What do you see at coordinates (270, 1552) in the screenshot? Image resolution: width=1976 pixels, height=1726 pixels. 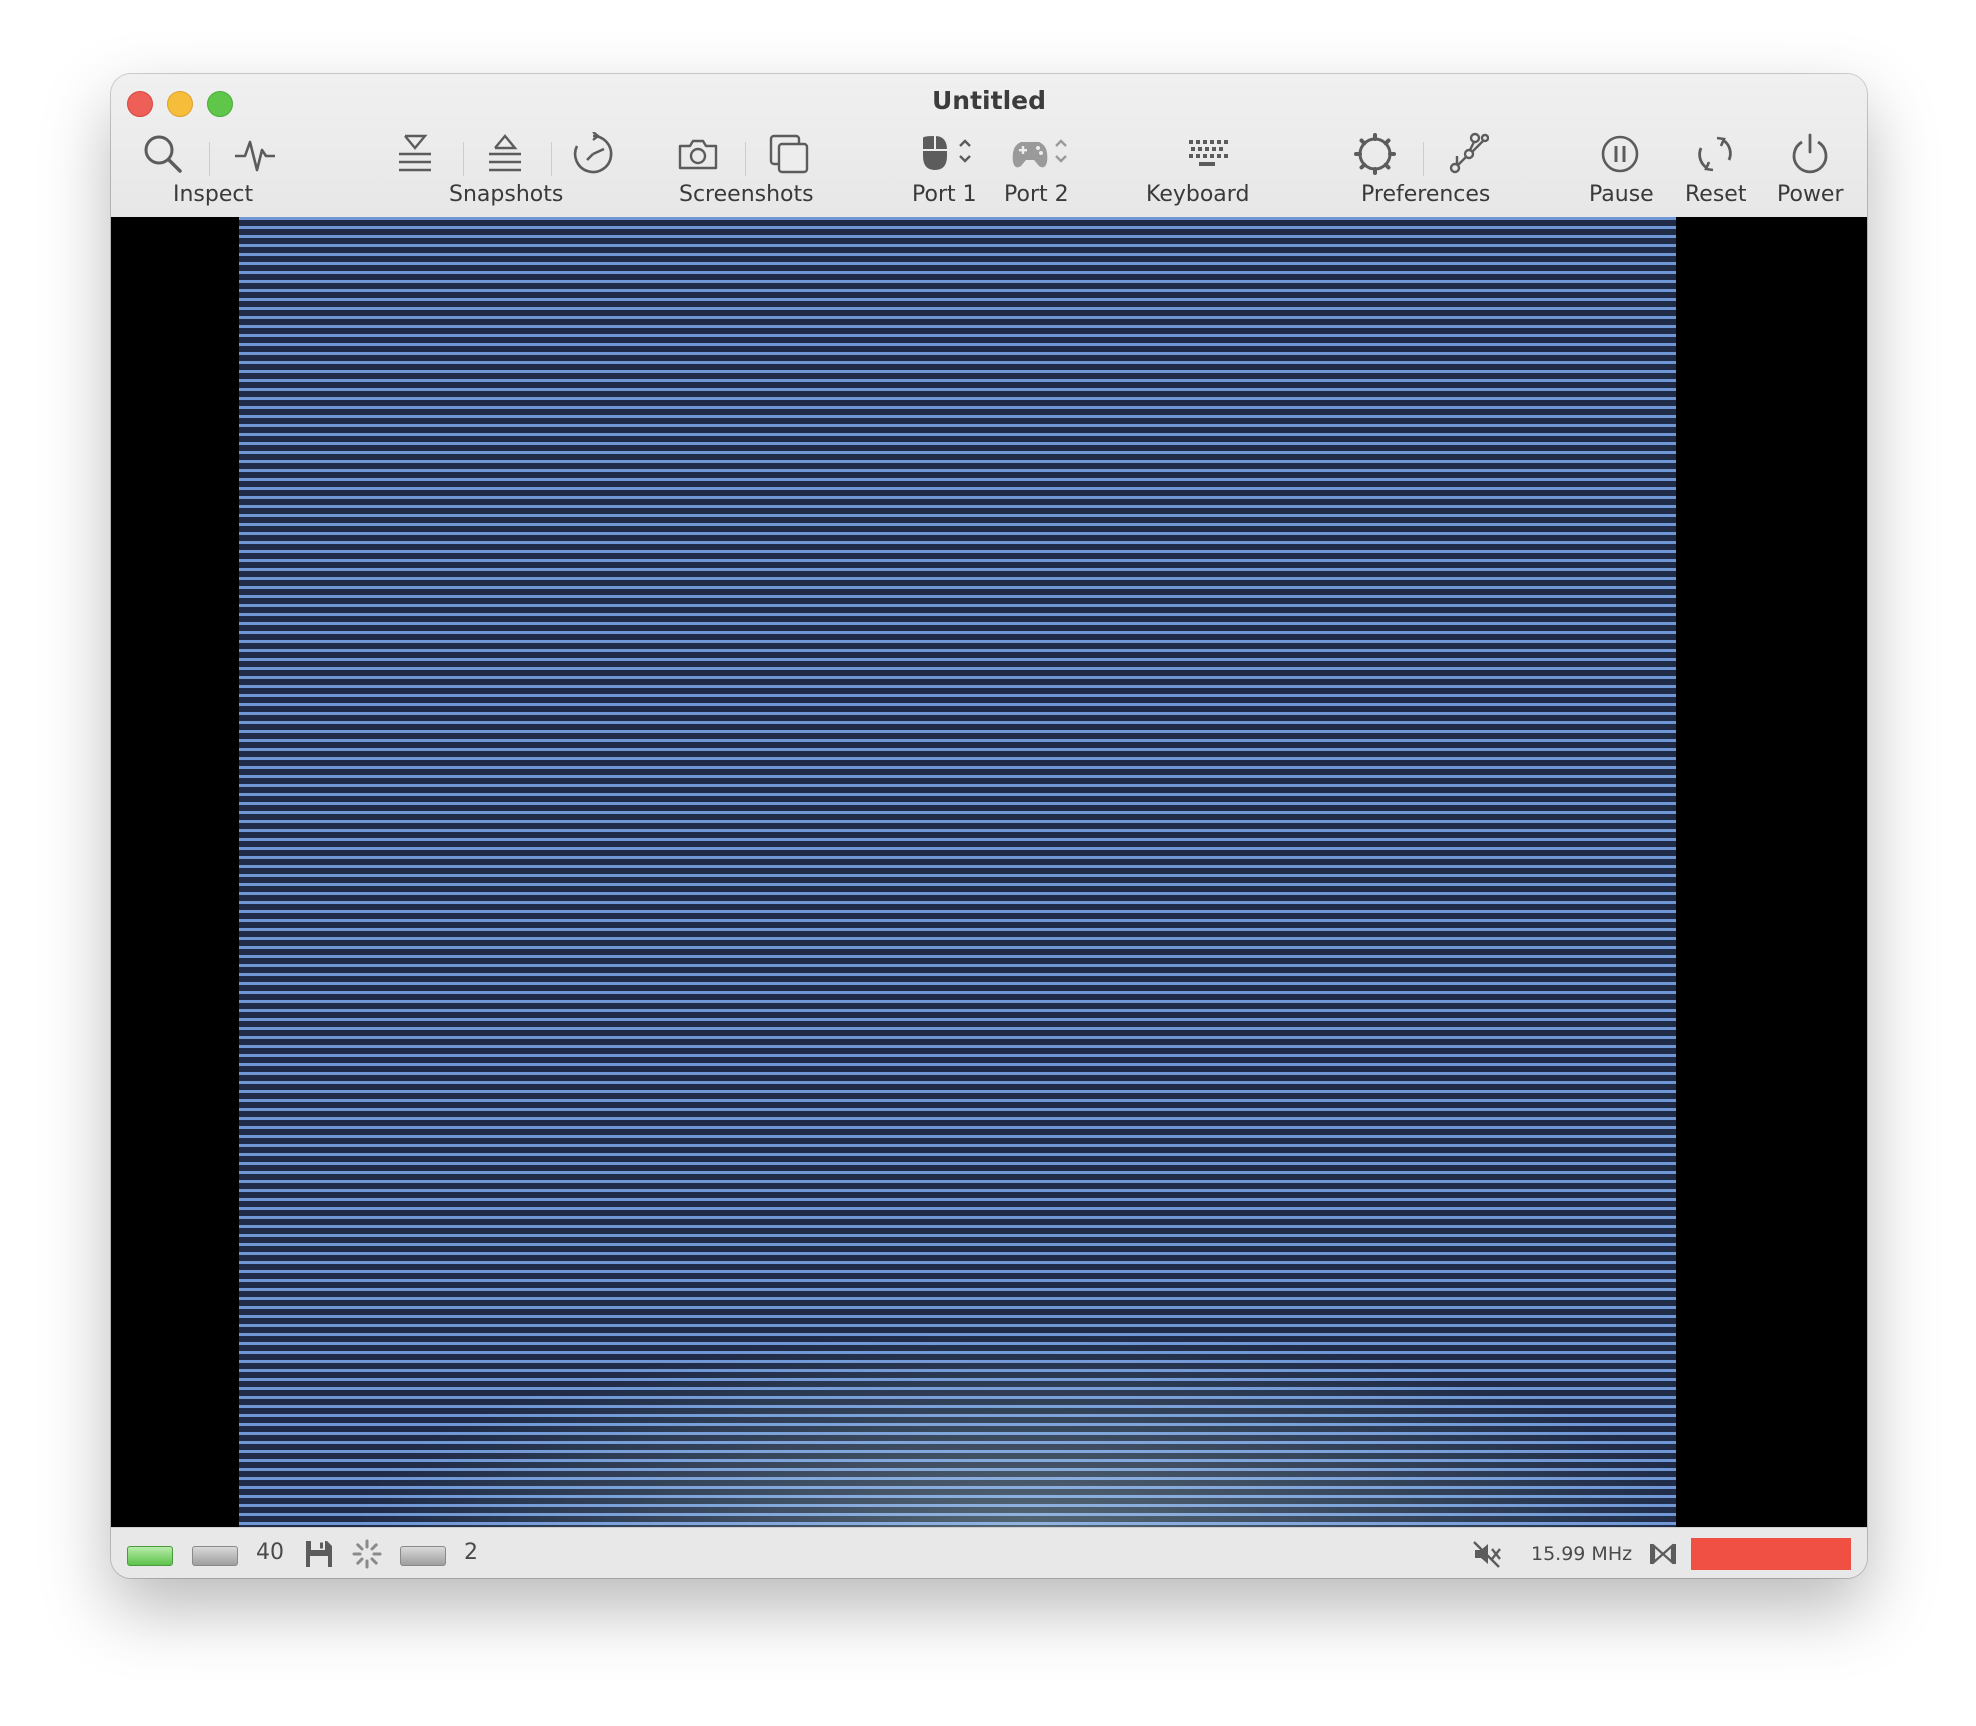 I see `track-number: 40` at bounding box center [270, 1552].